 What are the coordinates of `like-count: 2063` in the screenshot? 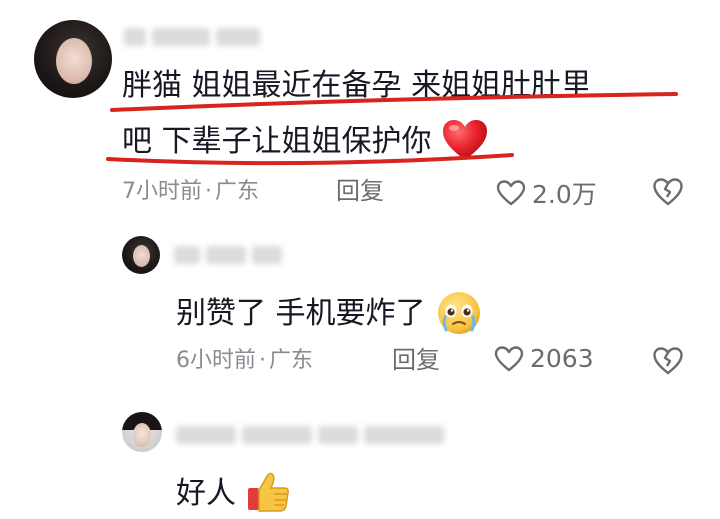 It's located at (562, 358).